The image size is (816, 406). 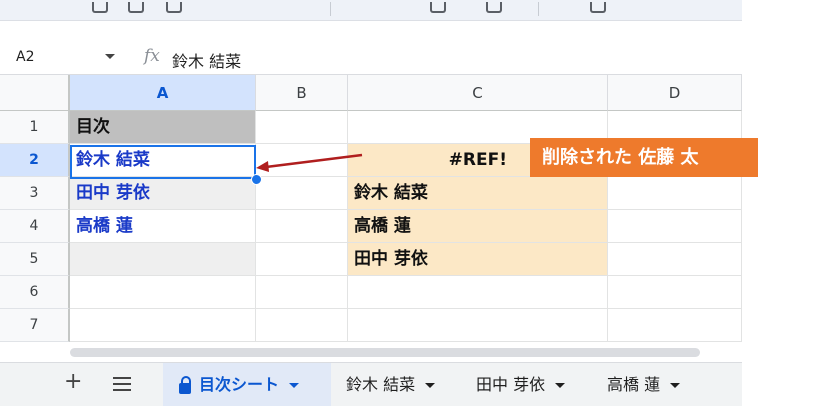 What do you see at coordinates (309, 162) in the screenshot?
I see `arrow-icon` at bounding box center [309, 162].